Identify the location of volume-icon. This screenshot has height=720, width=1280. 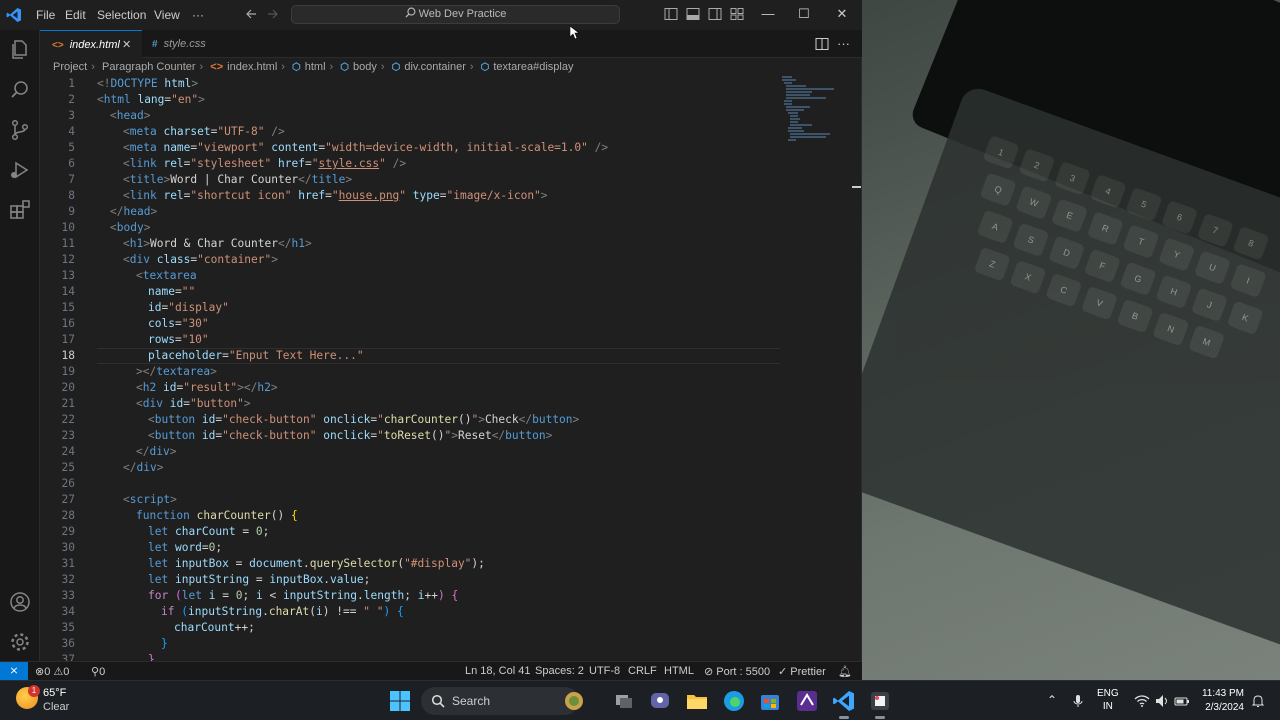
(1162, 701).